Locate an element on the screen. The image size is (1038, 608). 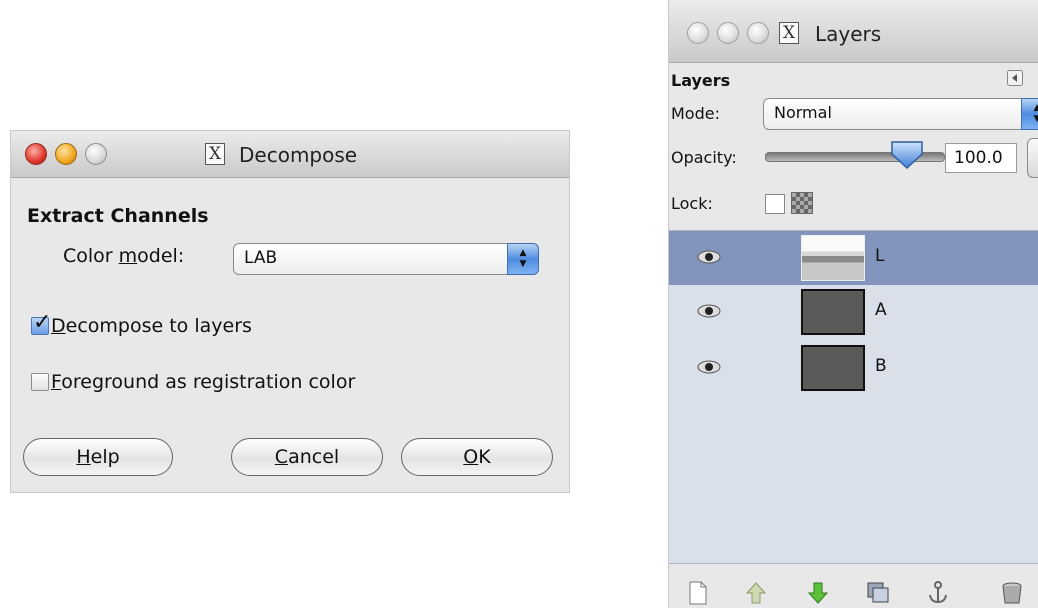
opacity-stepper is located at coordinates (1032, 158).